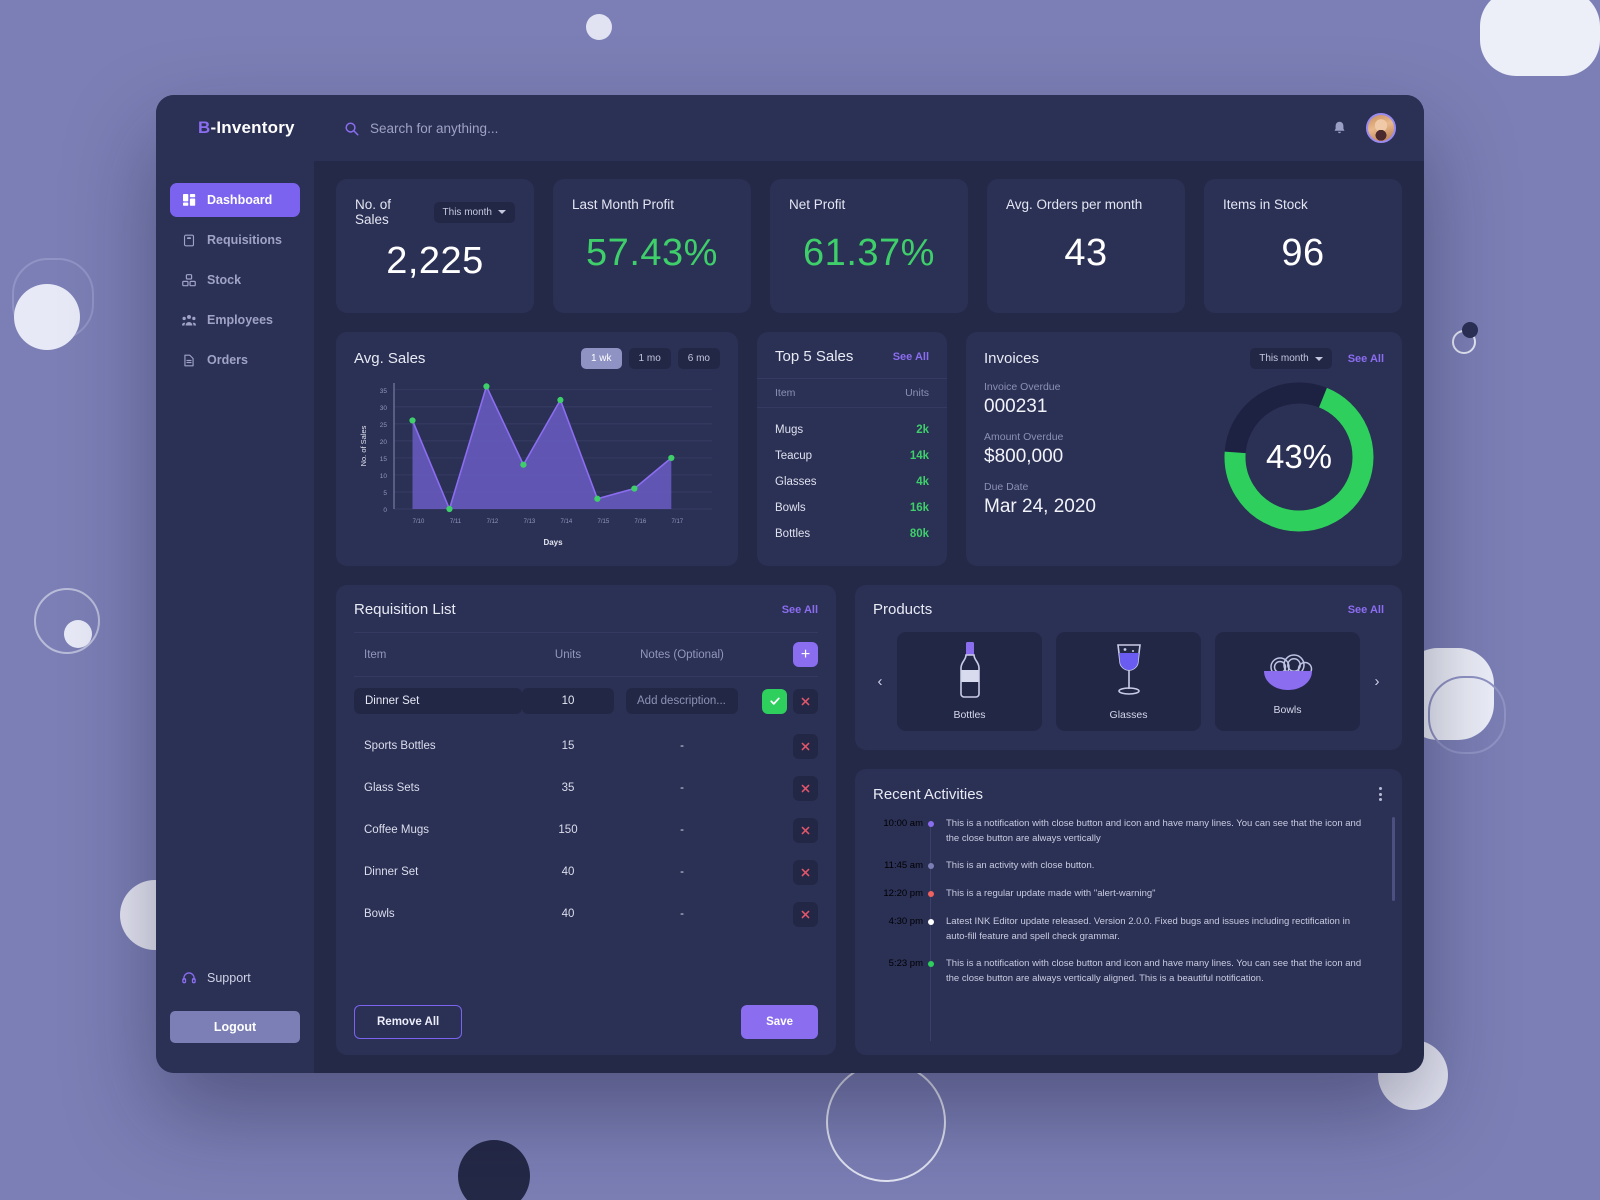 The image size is (1600, 1200). Describe the element at coordinates (796, 482) in the screenshot. I see `item-name: Glasses` at that location.